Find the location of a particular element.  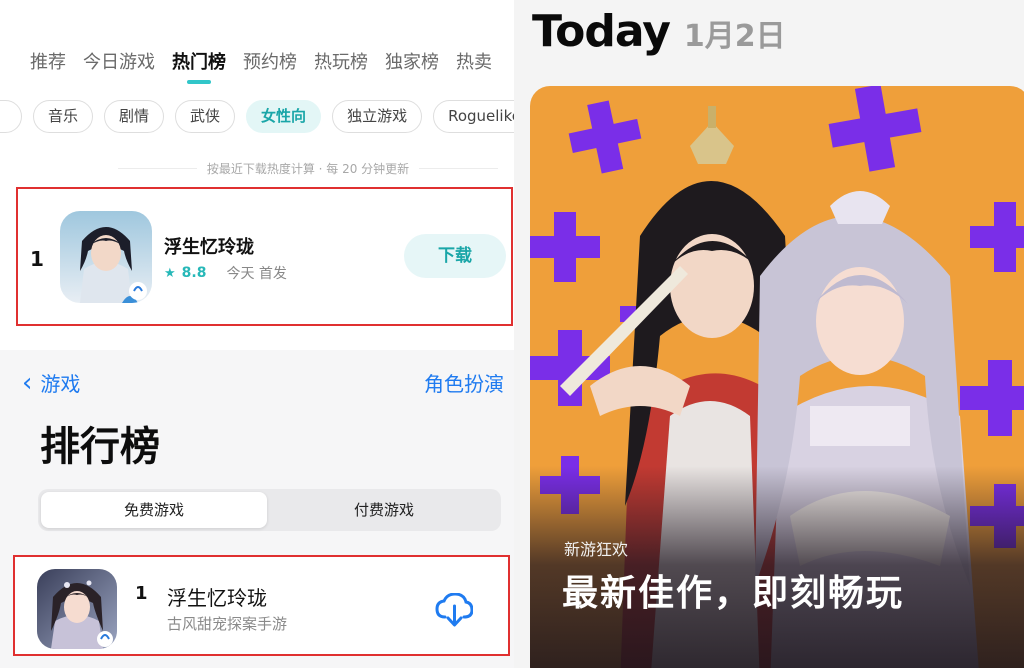

store-ranking-item: 1 浮生忆玲珑 古风甜宠探案手游 is located at coordinates (261, 605).